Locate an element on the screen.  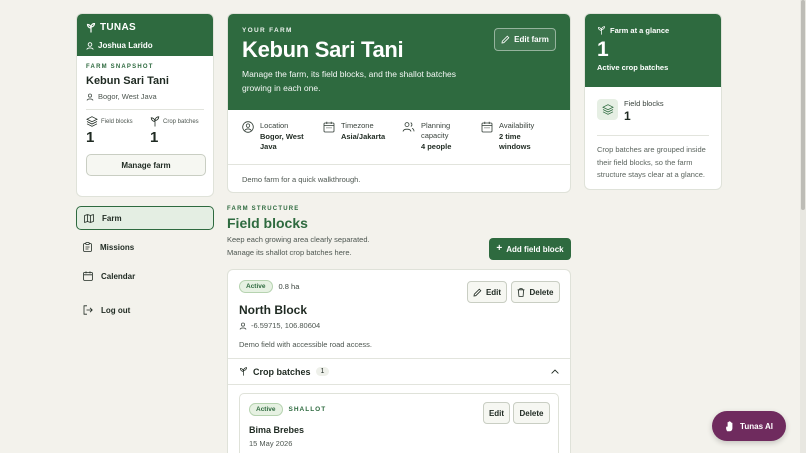
clipboard-icon is located at coordinates (87, 247).